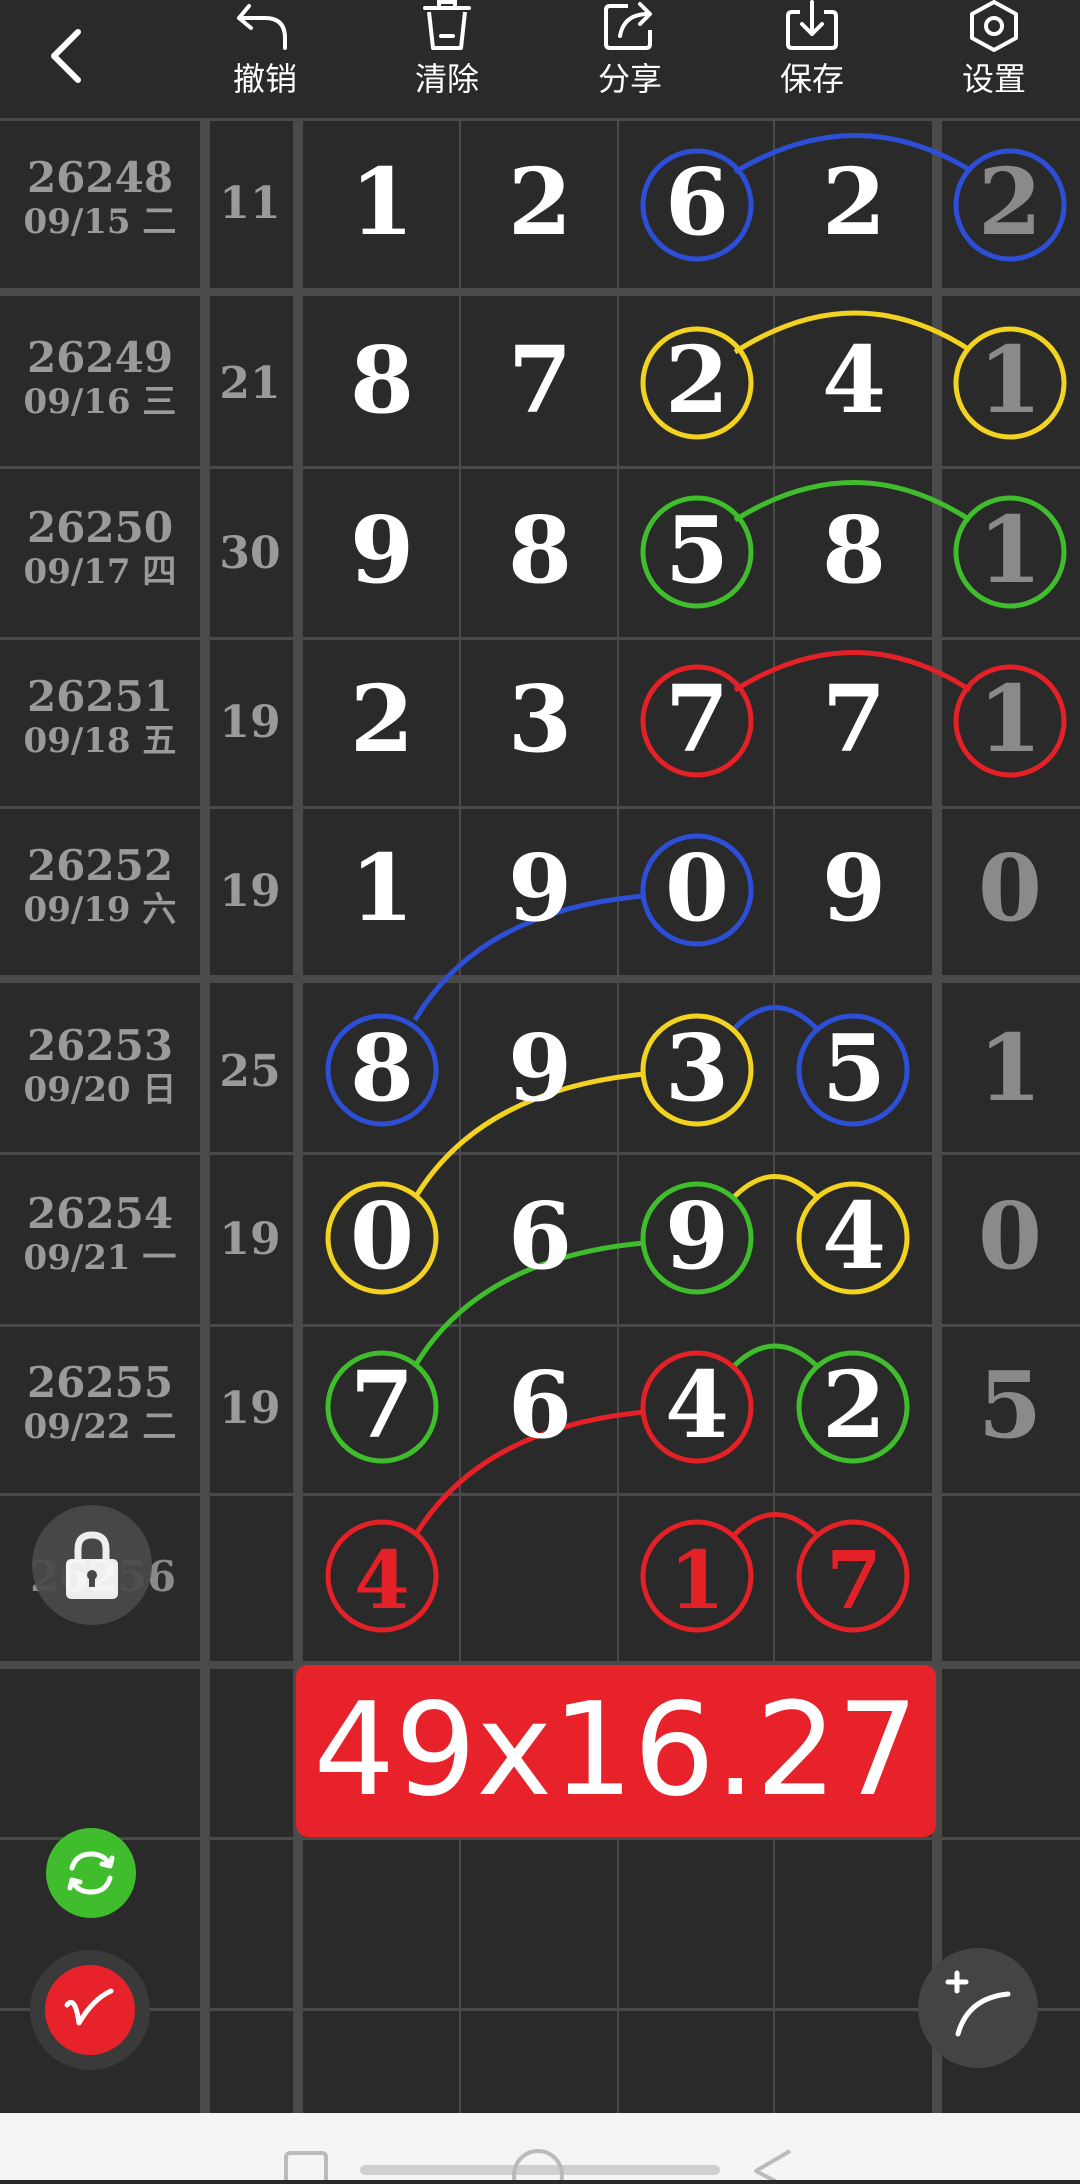  I want to click on issue-cell: 26251 09/18 五, so click(100, 717).